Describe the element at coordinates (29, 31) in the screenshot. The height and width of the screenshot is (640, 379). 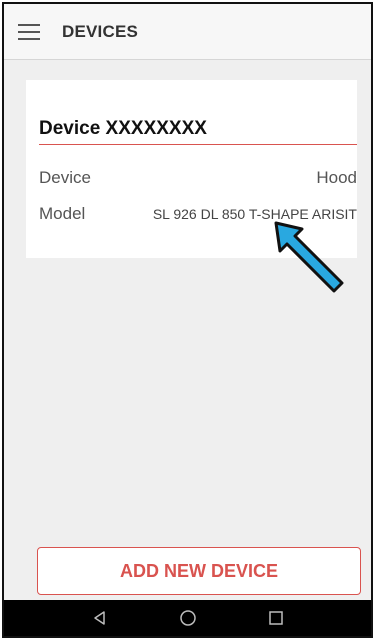
I see `hamburger-menu-icon` at that location.